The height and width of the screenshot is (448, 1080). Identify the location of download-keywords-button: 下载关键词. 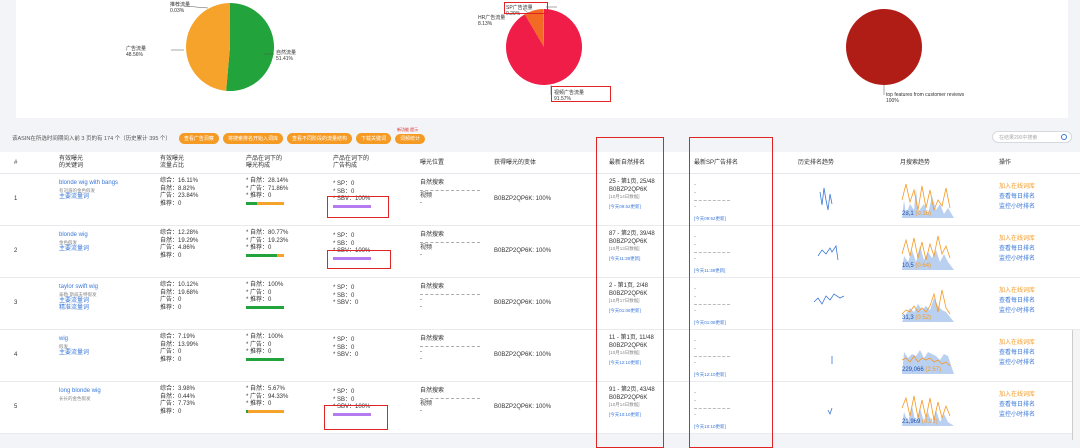
(373, 138).